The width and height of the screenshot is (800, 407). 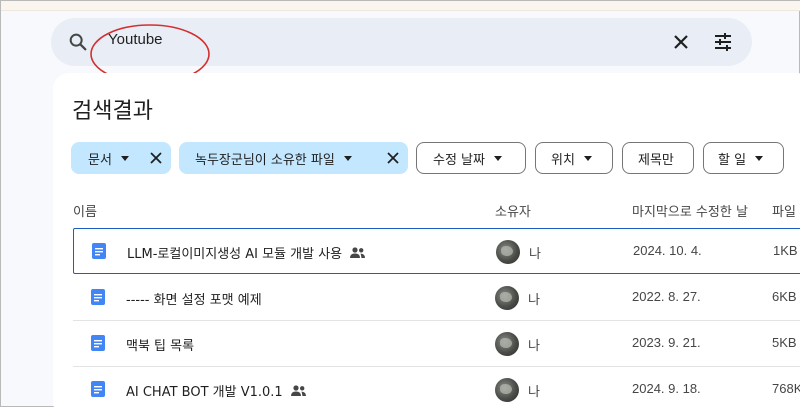 I want to click on filter-chip-owner: 녹두장군님이 소유한 파일, so click(x=279, y=158).